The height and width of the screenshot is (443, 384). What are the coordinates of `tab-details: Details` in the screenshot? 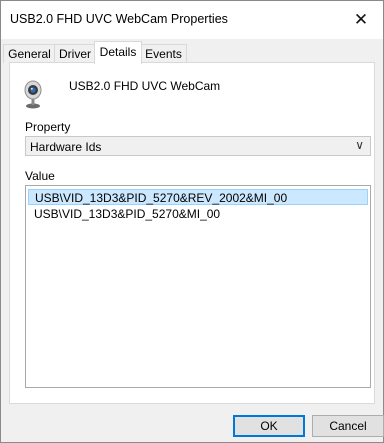 It's located at (118, 52).